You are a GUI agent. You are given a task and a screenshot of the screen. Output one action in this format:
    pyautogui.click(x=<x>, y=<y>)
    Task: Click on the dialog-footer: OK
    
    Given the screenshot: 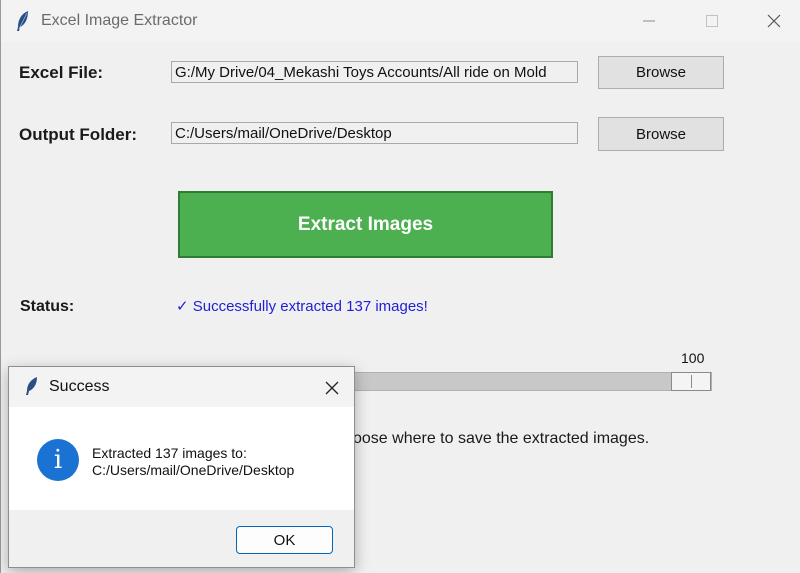 What is the action you would take?
    pyautogui.click(x=181, y=538)
    